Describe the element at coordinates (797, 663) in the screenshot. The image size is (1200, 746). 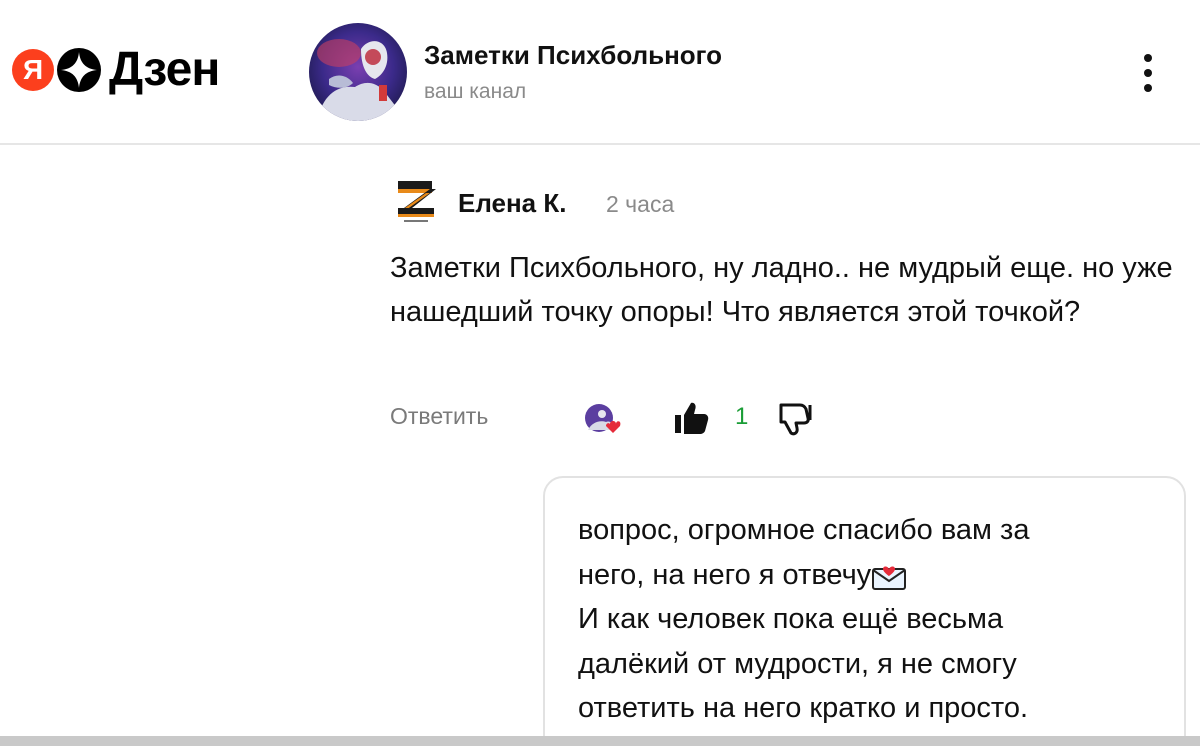
I see `reply-line: далёкий от мудрости, я не смогу` at that location.